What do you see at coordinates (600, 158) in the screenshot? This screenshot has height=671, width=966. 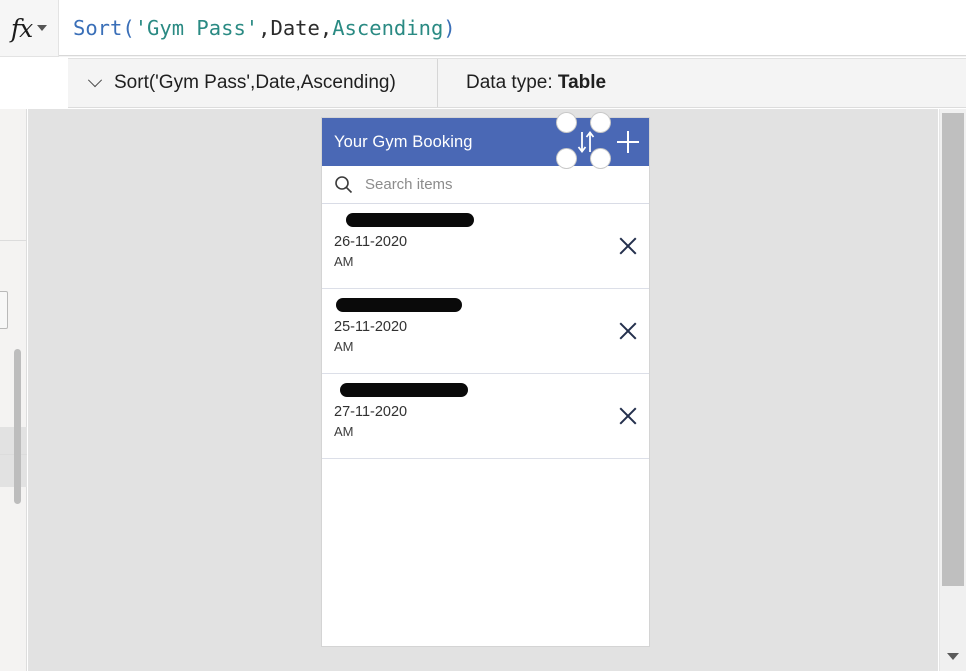 I see `selection-handle-bottom-right` at bounding box center [600, 158].